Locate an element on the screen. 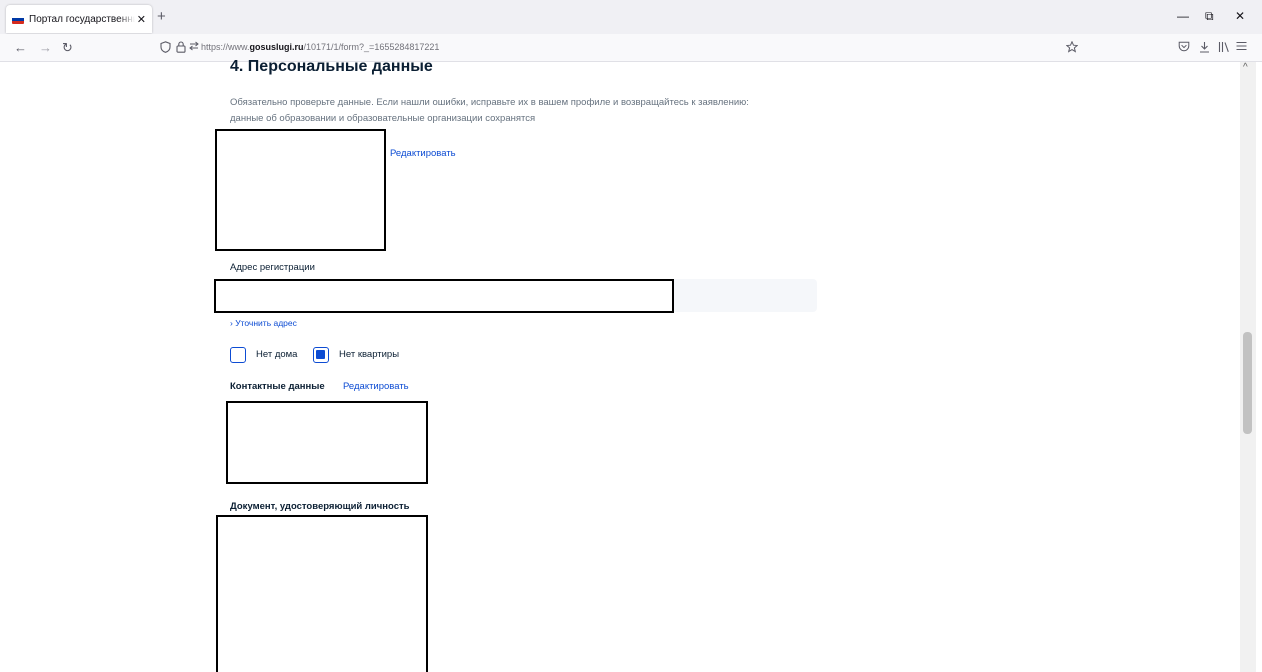 This screenshot has height=672, width=1262. no-house-label: Нет дома is located at coordinates (277, 354).